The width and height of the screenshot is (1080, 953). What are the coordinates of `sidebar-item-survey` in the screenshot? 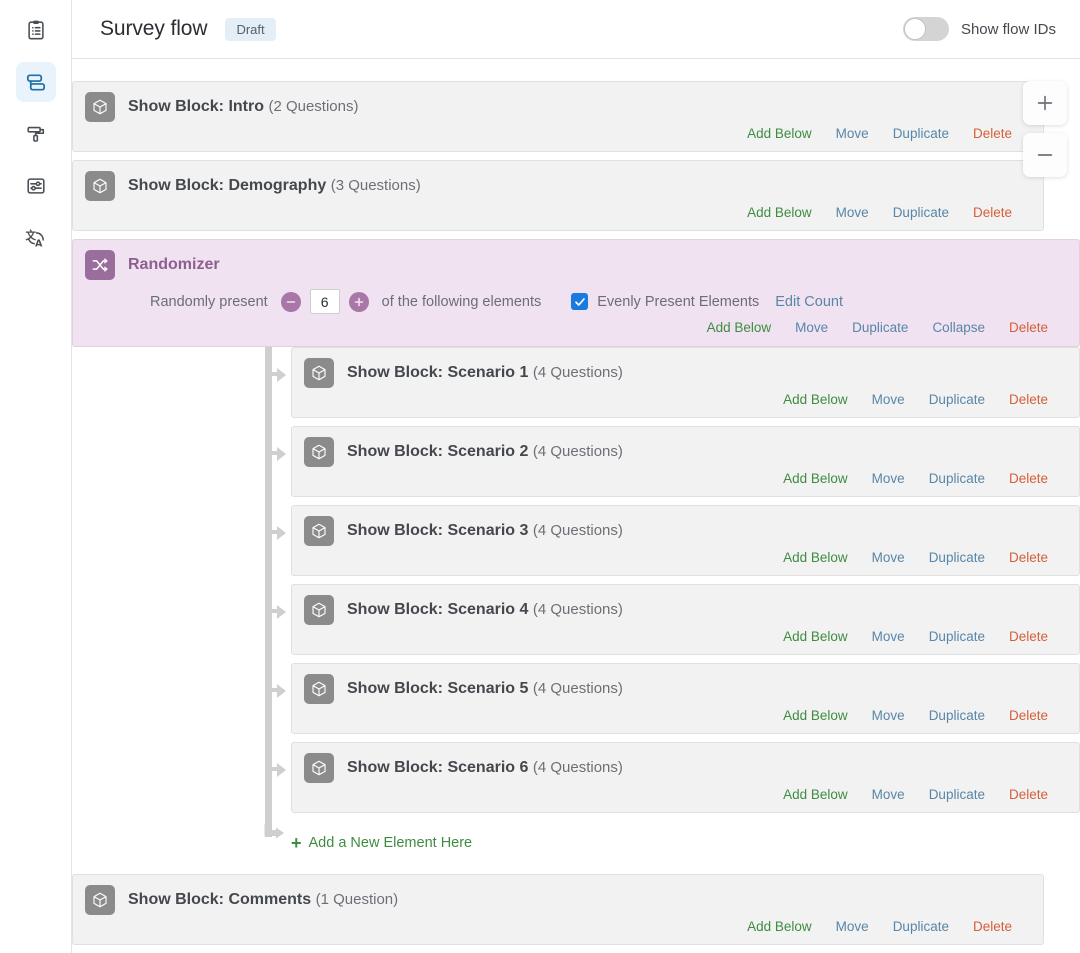 It's located at (36, 30).